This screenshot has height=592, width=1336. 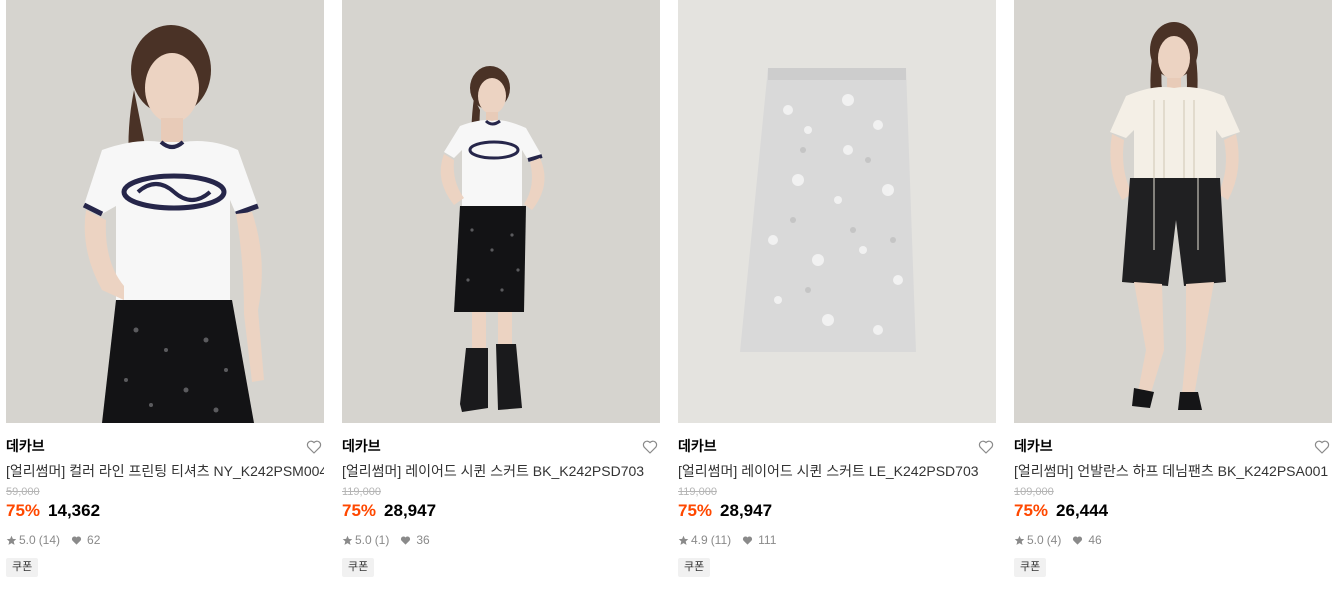 What do you see at coordinates (1054, 540) in the screenshot?
I see `review-count: (4)` at bounding box center [1054, 540].